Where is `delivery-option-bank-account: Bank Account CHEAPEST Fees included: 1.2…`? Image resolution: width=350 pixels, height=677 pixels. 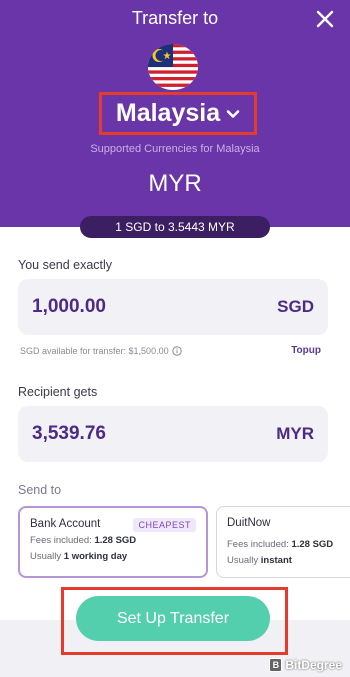
delivery-option-bank-account: Bank Account CHEAPEST Fees included: 1.2… is located at coordinates (113, 542).